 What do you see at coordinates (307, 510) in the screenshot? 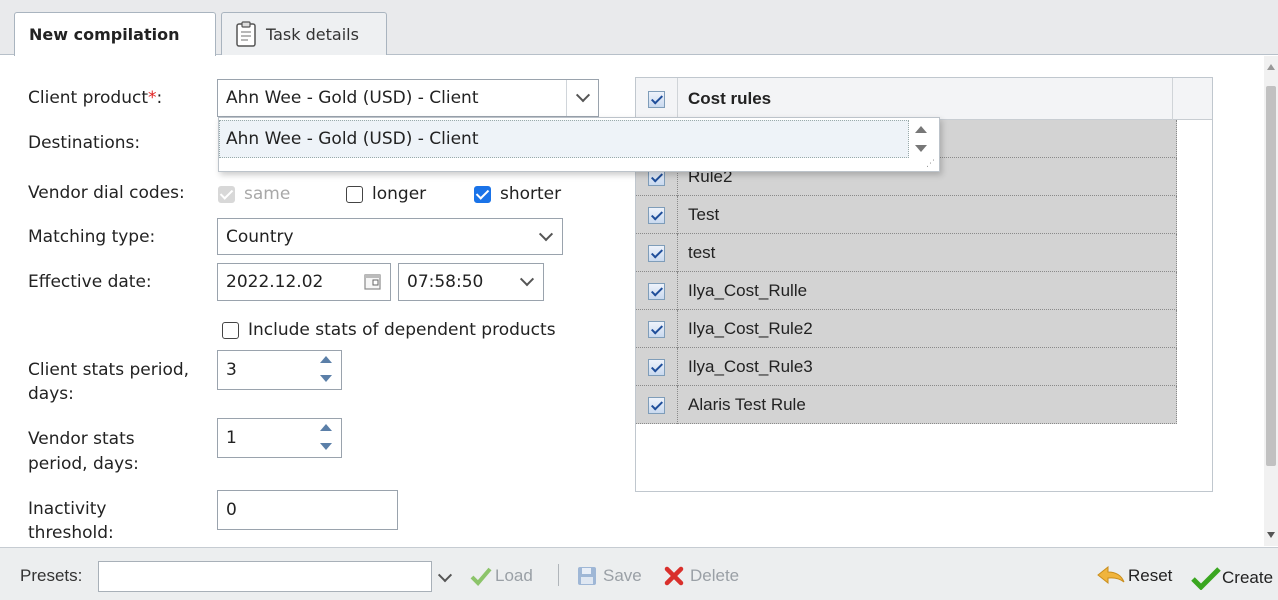
I see `inactivity-threshold-input: 0` at bounding box center [307, 510].